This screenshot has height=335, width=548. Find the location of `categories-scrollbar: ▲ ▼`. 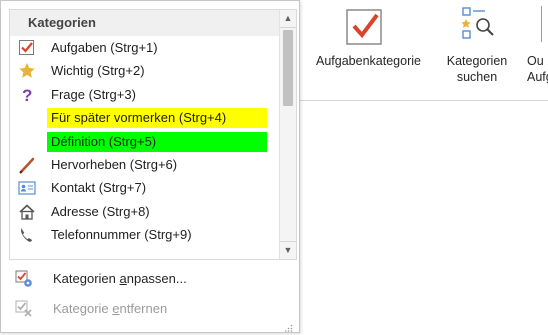

categories-scrollbar: ▲ ▼ is located at coordinates (287, 134).